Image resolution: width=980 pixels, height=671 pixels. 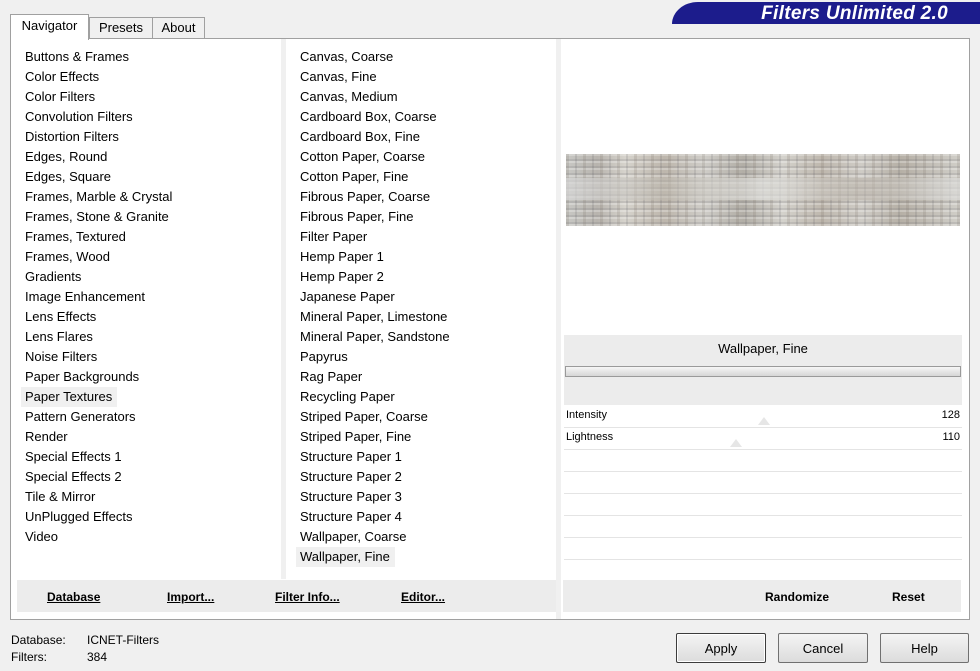 I want to click on param-row-lightness: Lightness 110, so click(x=763, y=438).